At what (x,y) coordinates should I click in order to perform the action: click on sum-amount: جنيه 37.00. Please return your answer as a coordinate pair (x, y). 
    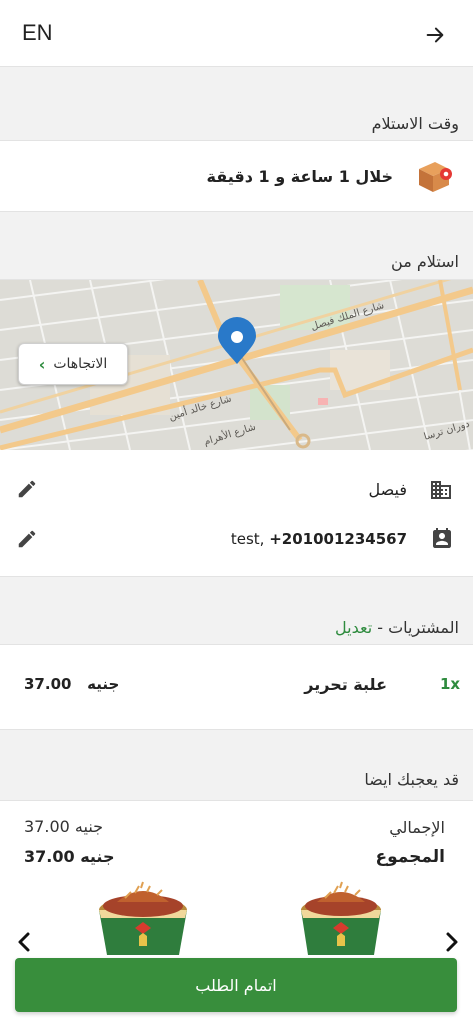
    Looking at the image, I should click on (69, 856).